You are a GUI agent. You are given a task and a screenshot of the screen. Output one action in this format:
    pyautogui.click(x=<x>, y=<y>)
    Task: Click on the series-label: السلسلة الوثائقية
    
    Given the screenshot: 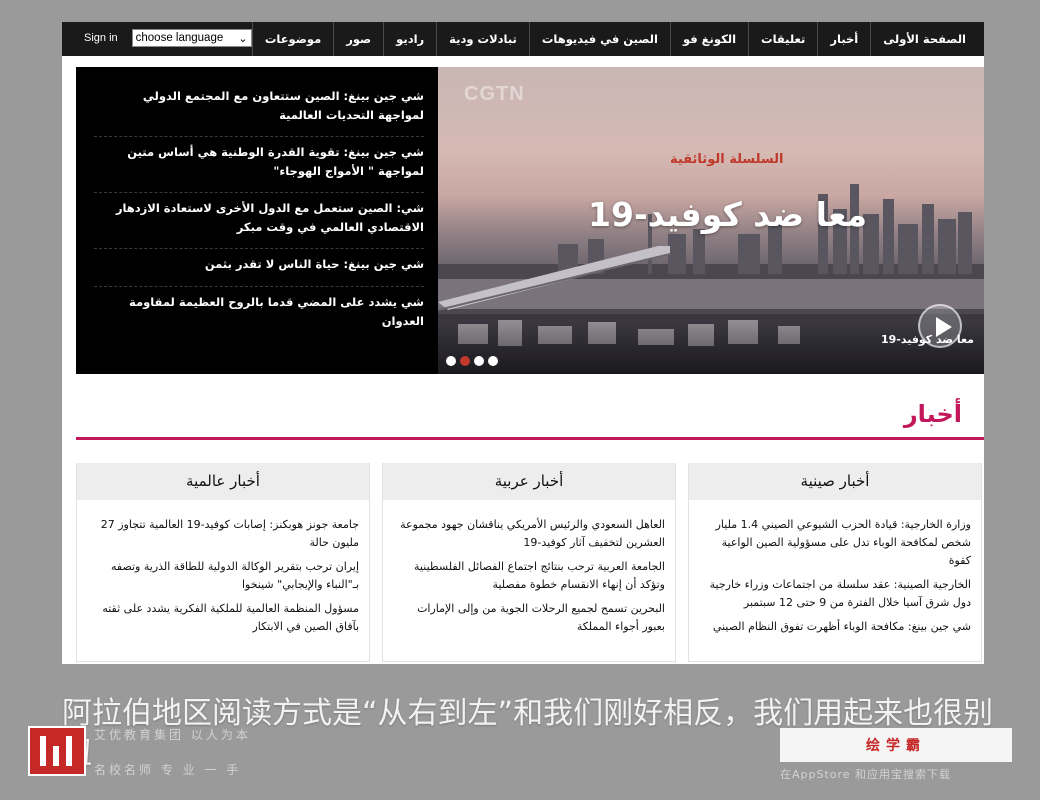 What is the action you would take?
    pyautogui.click(x=727, y=159)
    